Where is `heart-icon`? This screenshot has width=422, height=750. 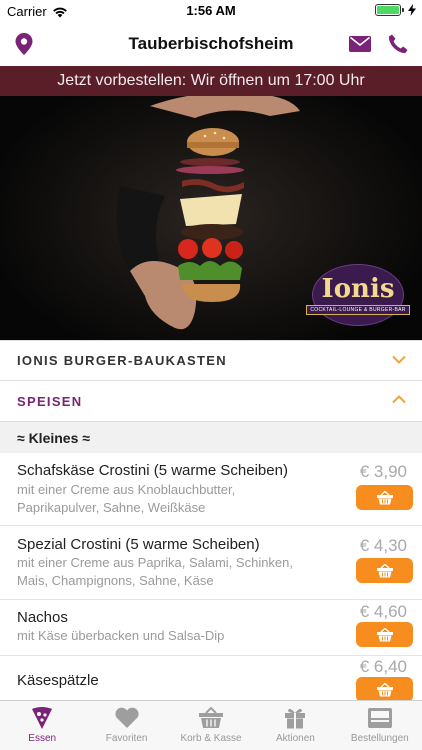
heart-icon is located at coordinates (127, 718).